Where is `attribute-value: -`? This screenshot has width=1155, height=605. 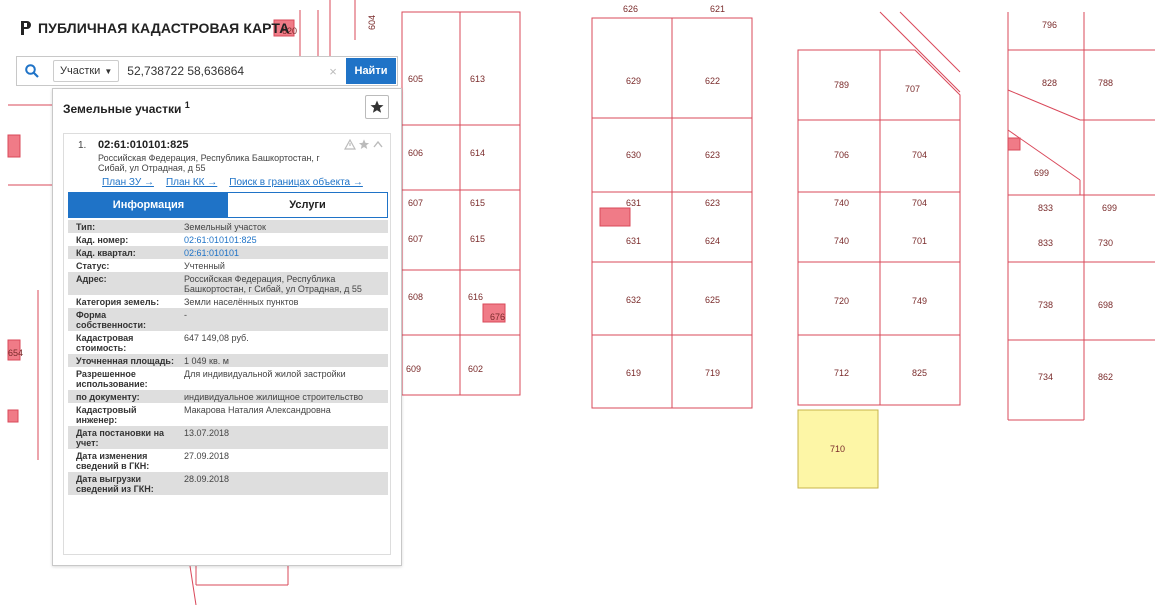
attribute-value: - is located at coordinates (185, 315).